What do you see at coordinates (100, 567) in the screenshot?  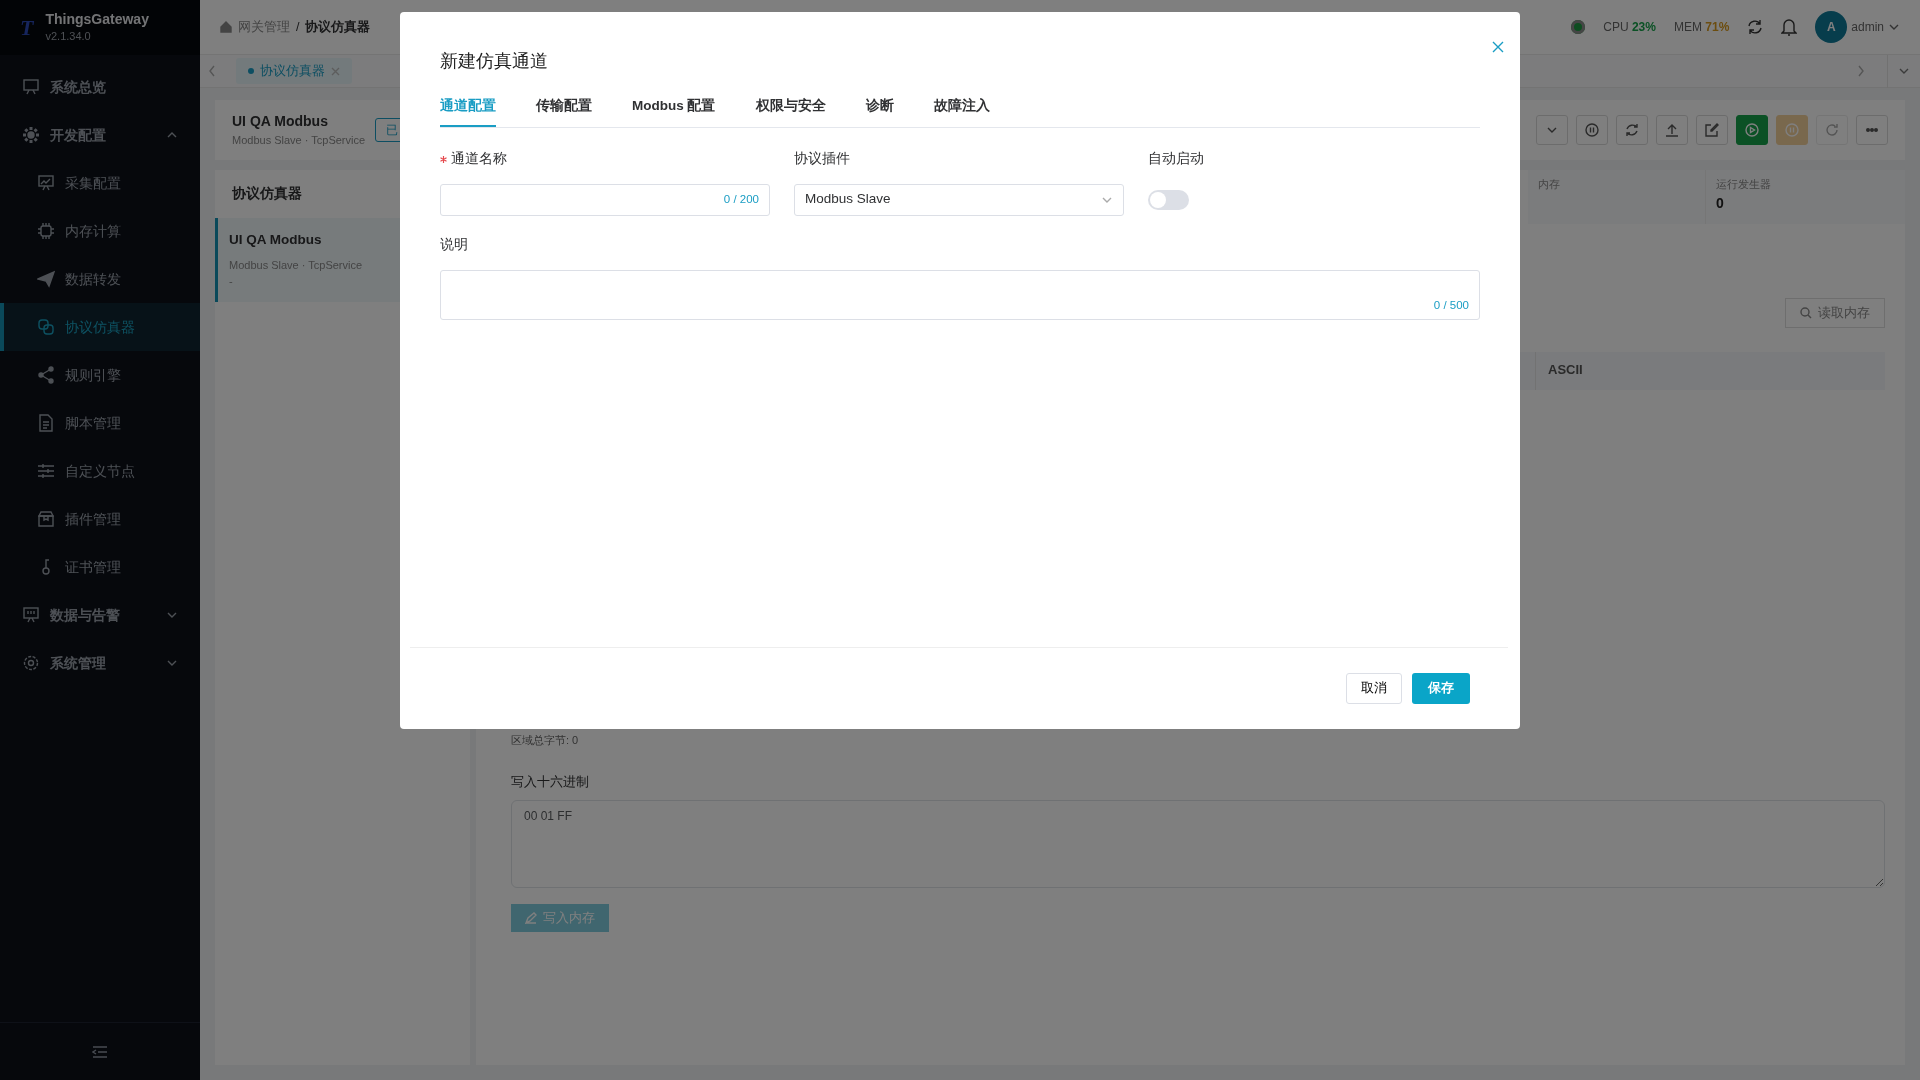 I see `sidebar-item: 证书管理` at bounding box center [100, 567].